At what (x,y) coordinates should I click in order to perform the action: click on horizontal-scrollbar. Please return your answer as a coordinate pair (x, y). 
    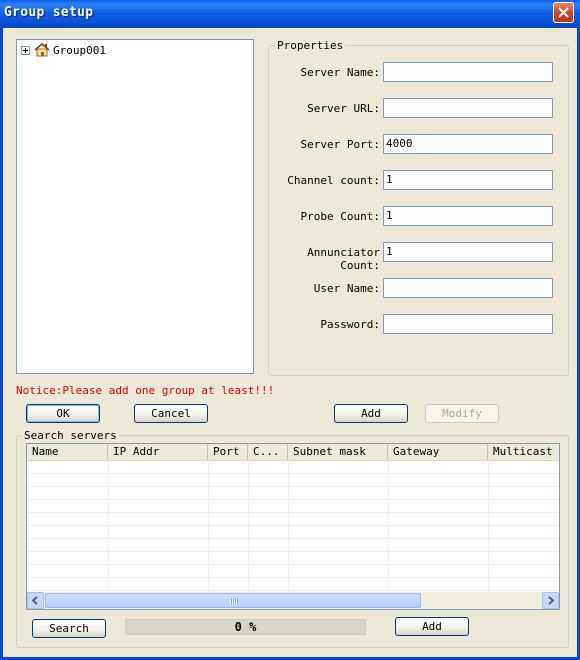
    Looking at the image, I should click on (293, 600).